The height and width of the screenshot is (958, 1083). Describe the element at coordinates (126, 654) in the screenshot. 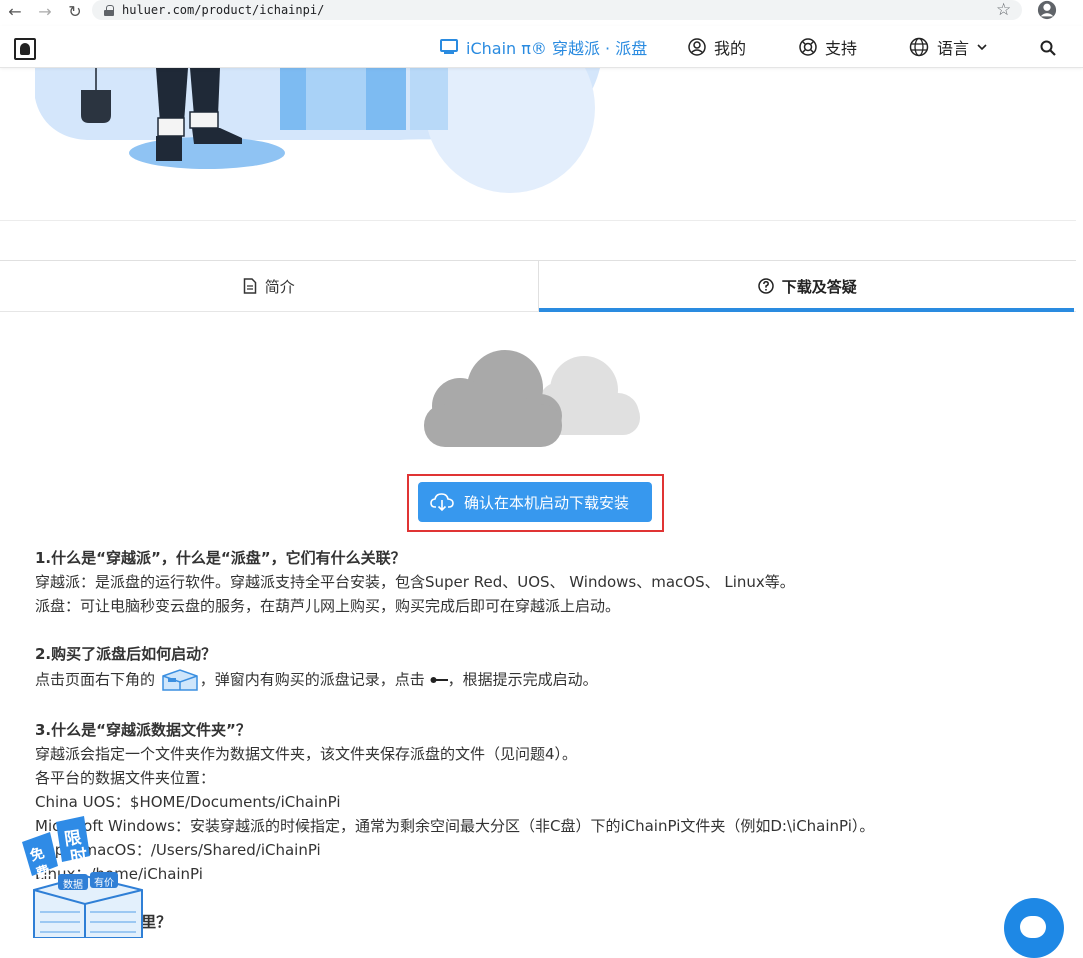

I see `faq-question-2: 2.购买了派盘后如何启动？` at that location.